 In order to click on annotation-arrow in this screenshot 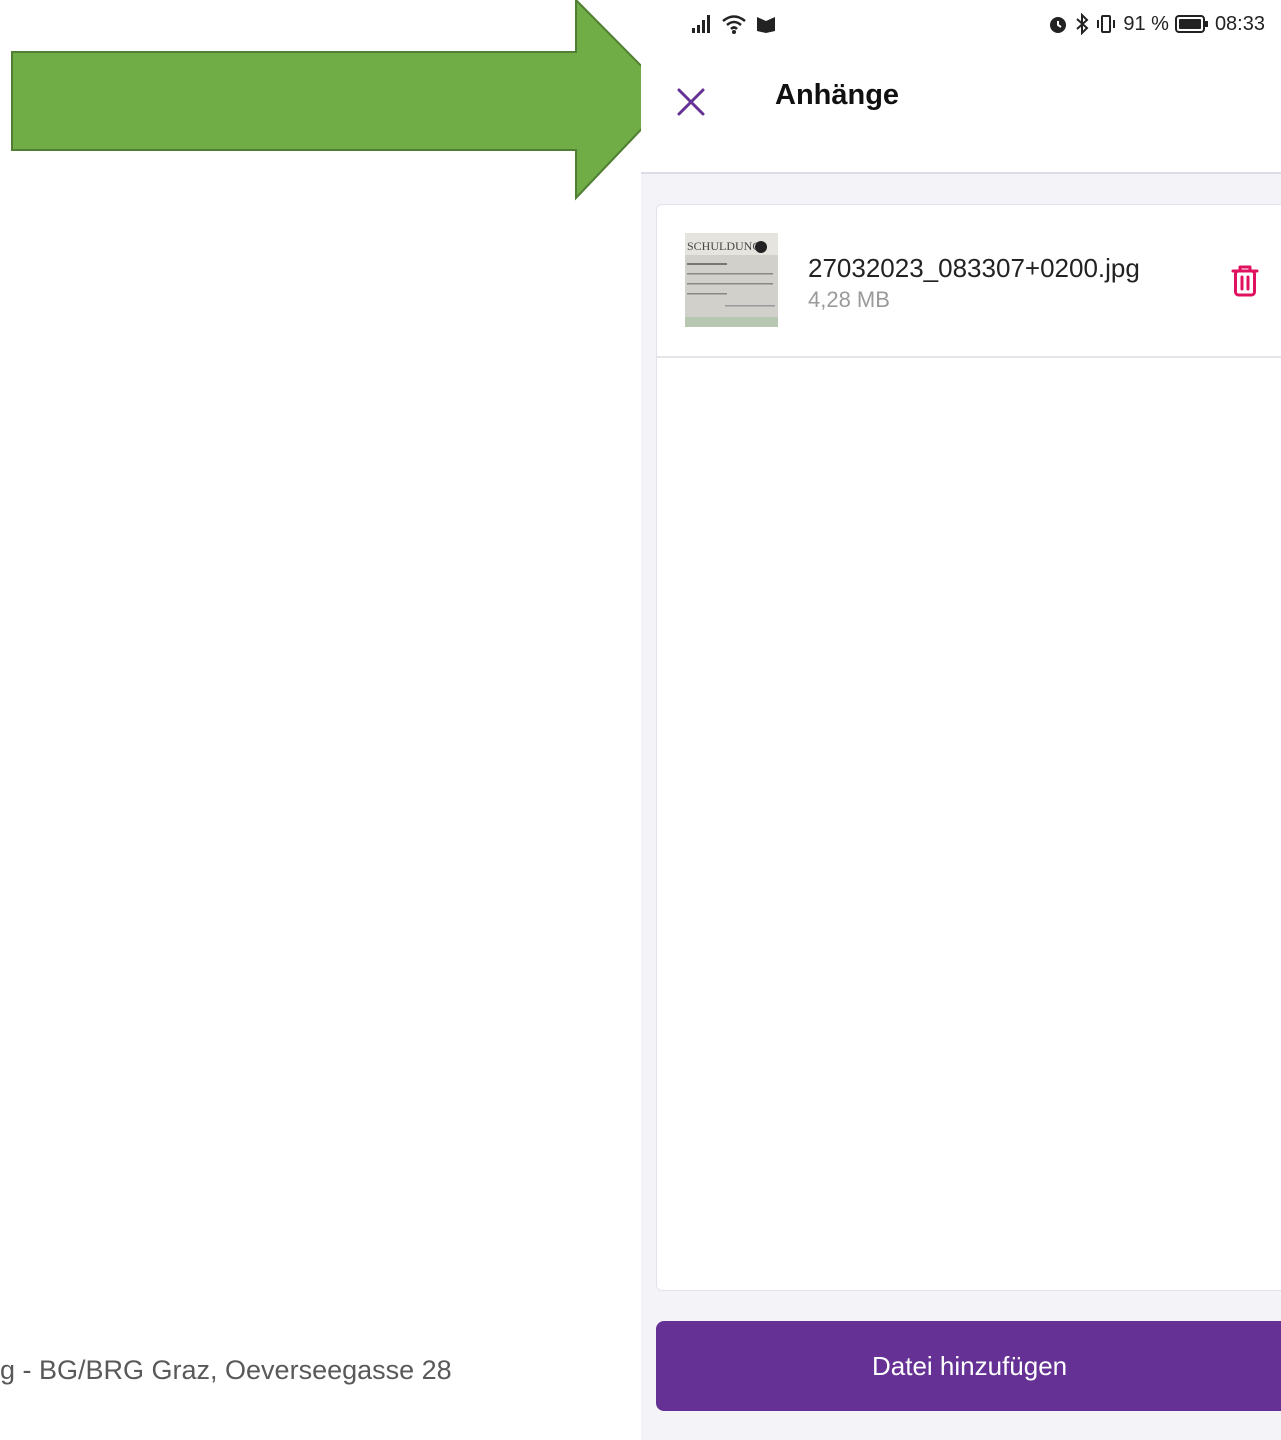, I will do `click(342, 100)`.